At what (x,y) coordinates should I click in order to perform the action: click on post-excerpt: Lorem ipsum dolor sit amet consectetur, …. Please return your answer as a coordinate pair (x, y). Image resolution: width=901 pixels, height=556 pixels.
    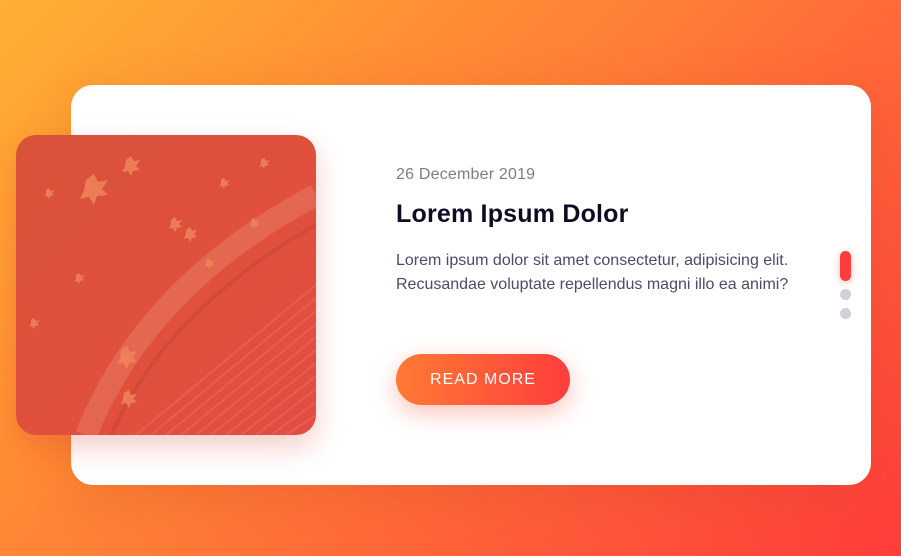
    Looking at the image, I should click on (592, 272).